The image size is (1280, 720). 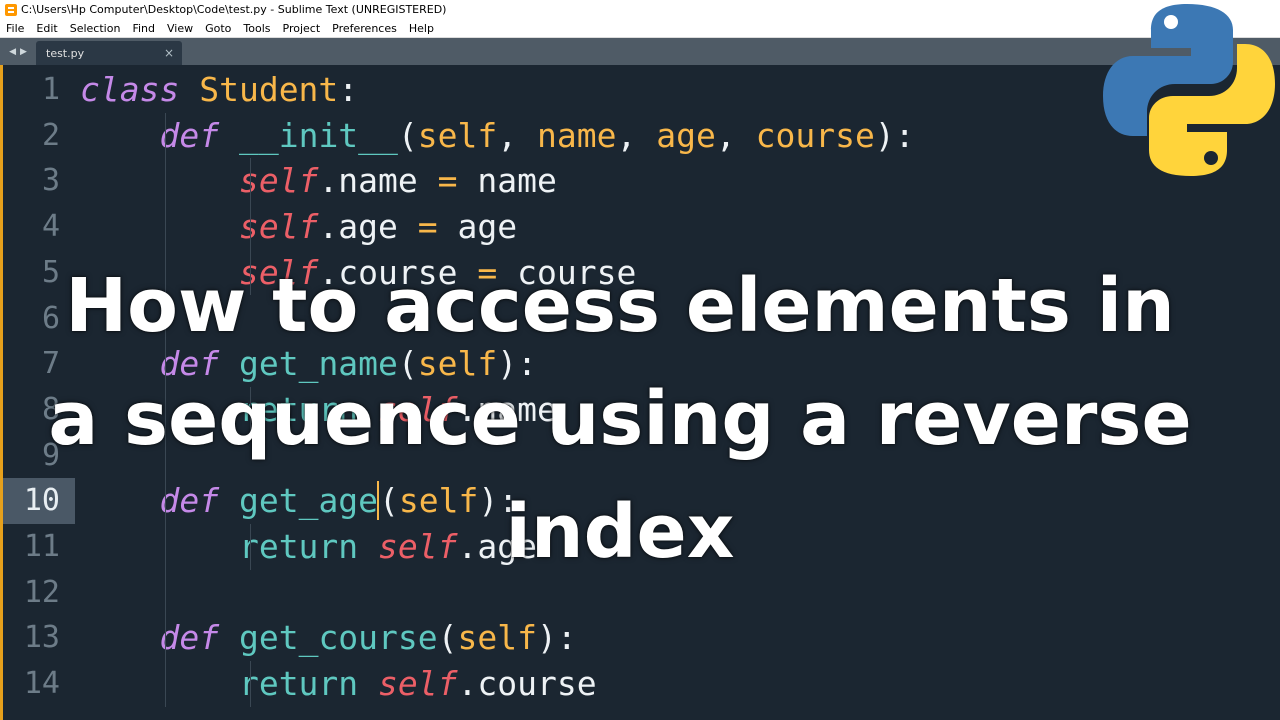 I want to click on menu-preferences: Preferences, so click(x=364, y=28).